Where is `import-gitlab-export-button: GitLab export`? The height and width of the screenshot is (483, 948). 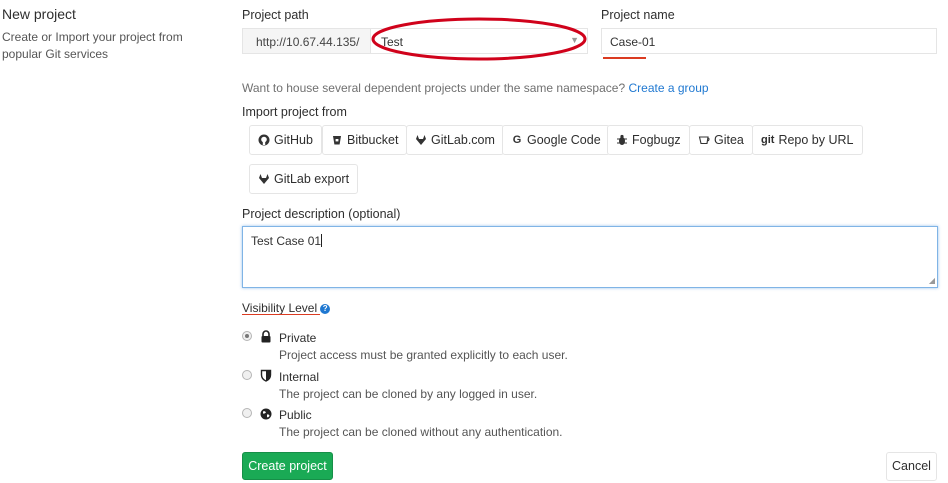
import-gitlab-export-button: GitLab export is located at coordinates (304, 179).